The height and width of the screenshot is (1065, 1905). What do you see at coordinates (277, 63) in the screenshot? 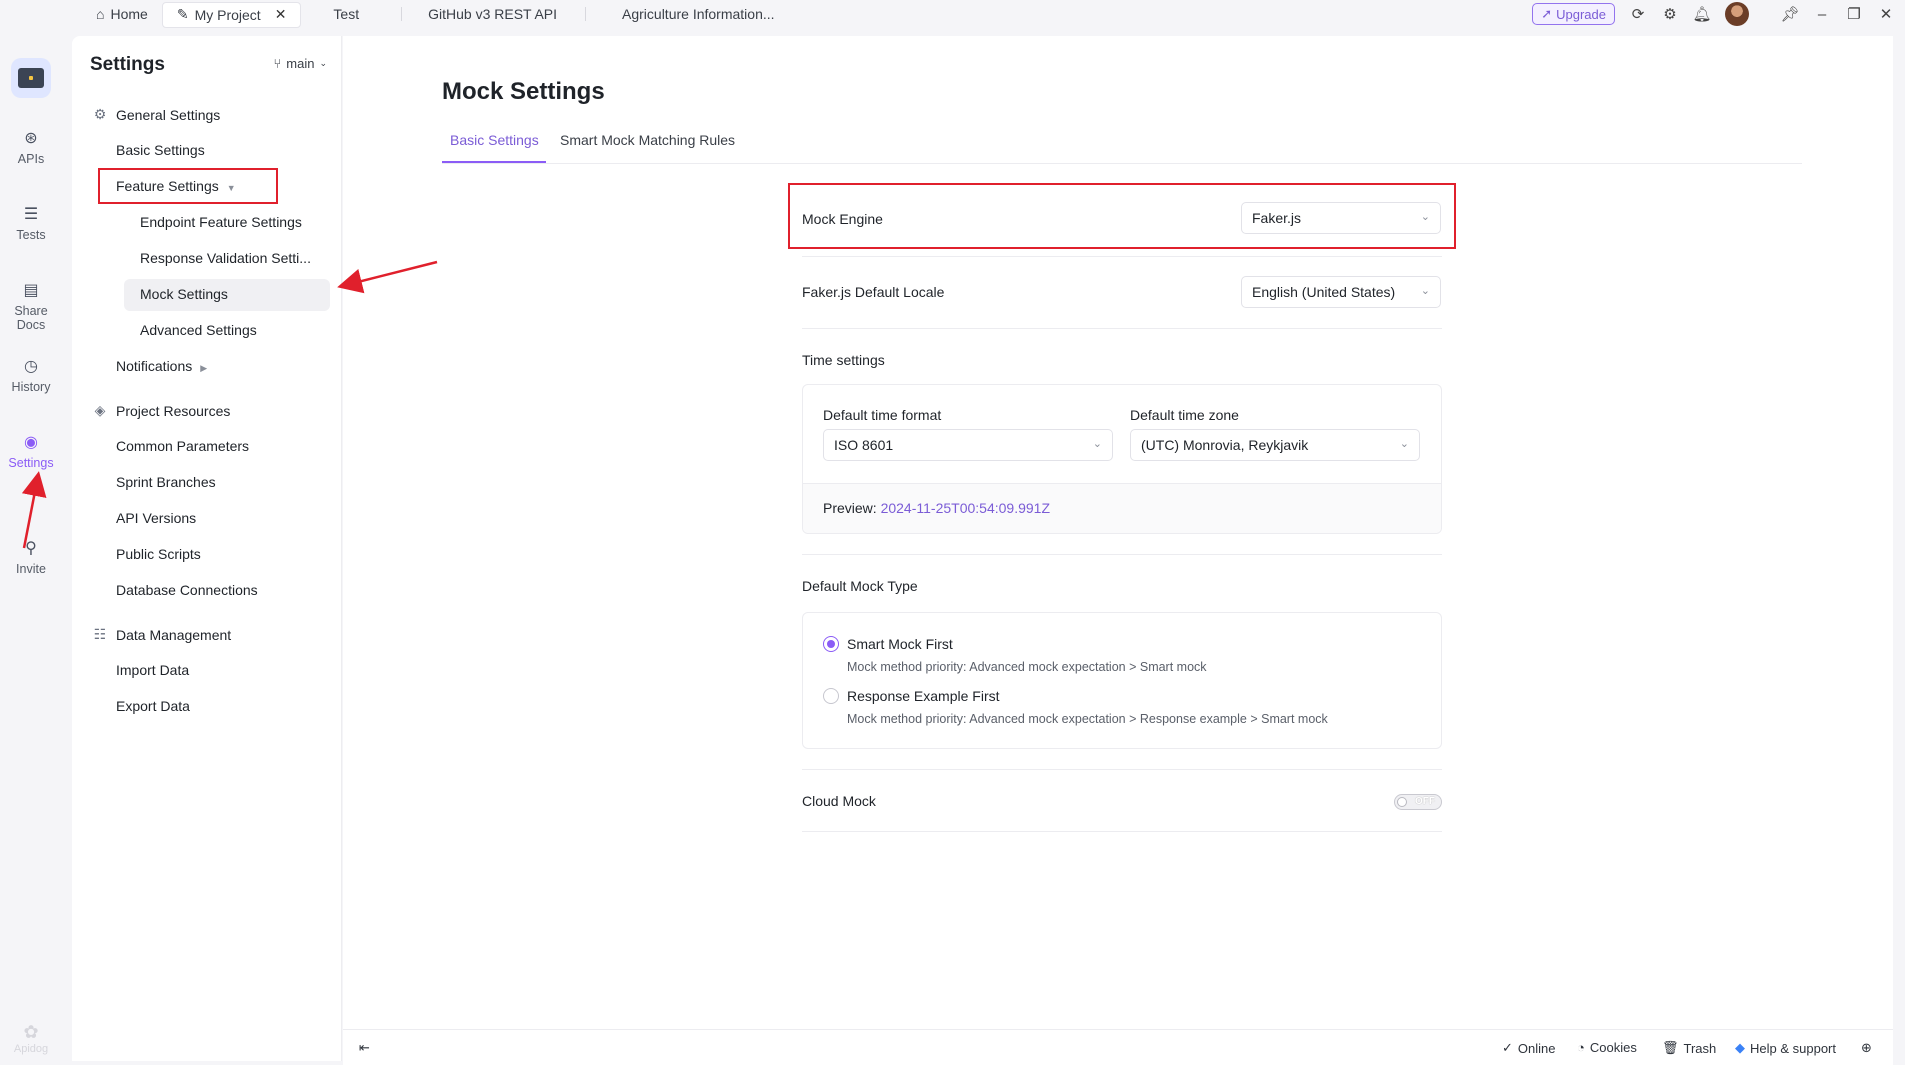
I see `branch-icon: ⑂` at bounding box center [277, 63].